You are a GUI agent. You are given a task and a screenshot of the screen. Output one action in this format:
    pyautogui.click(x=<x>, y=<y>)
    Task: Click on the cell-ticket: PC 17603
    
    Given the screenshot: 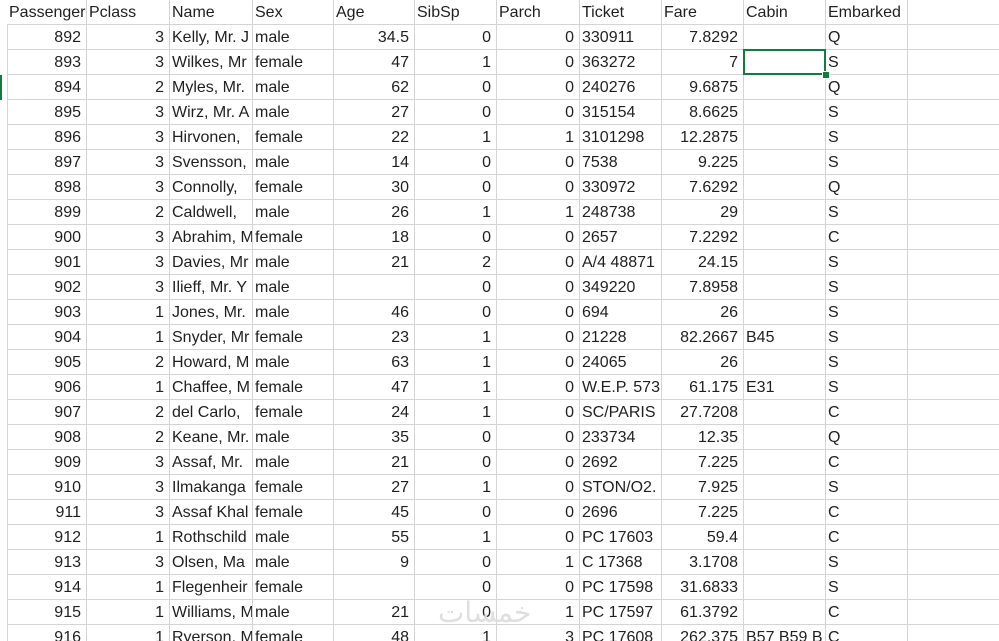 What is the action you would take?
    pyautogui.click(x=621, y=537)
    